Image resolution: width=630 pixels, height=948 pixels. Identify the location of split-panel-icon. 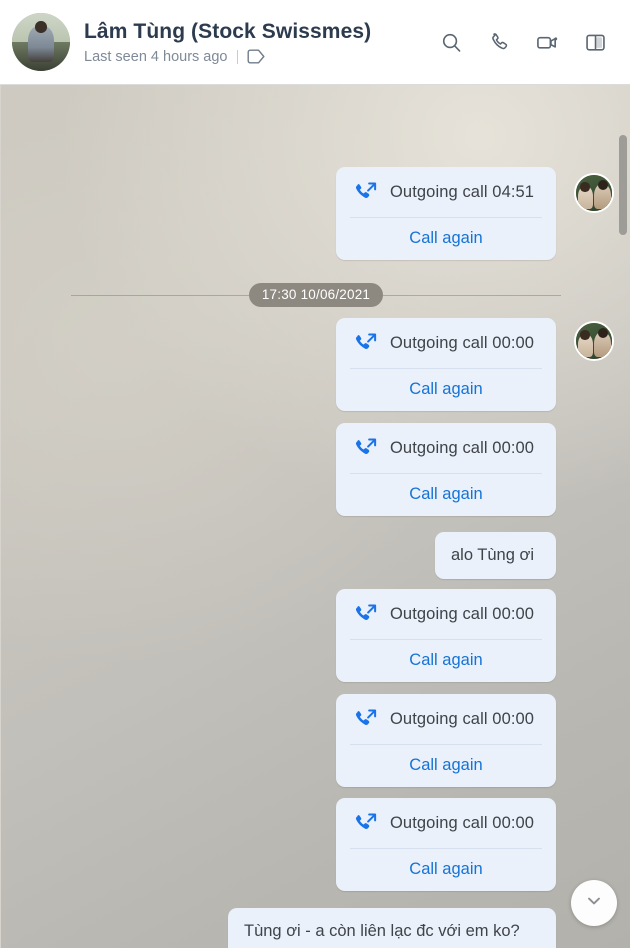
(595, 42).